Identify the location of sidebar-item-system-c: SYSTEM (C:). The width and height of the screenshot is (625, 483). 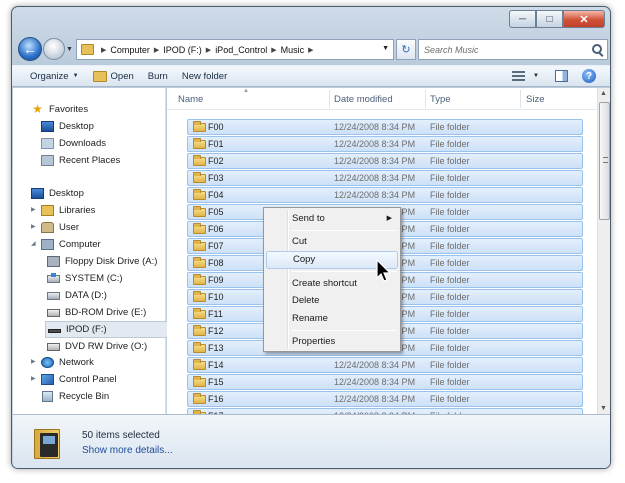
(85, 278).